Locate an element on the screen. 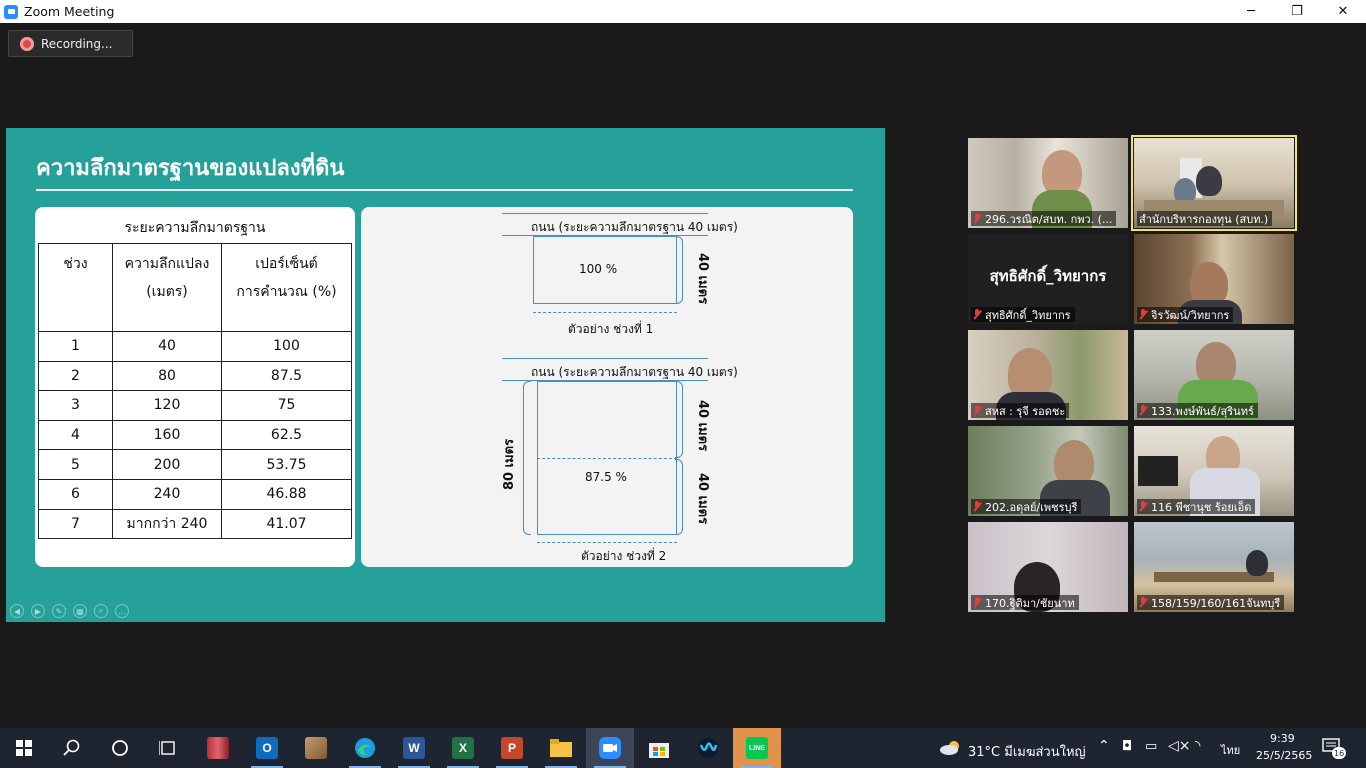 The height and width of the screenshot is (768, 1366). file-explorer-taskbar-button is located at coordinates (561, 748).